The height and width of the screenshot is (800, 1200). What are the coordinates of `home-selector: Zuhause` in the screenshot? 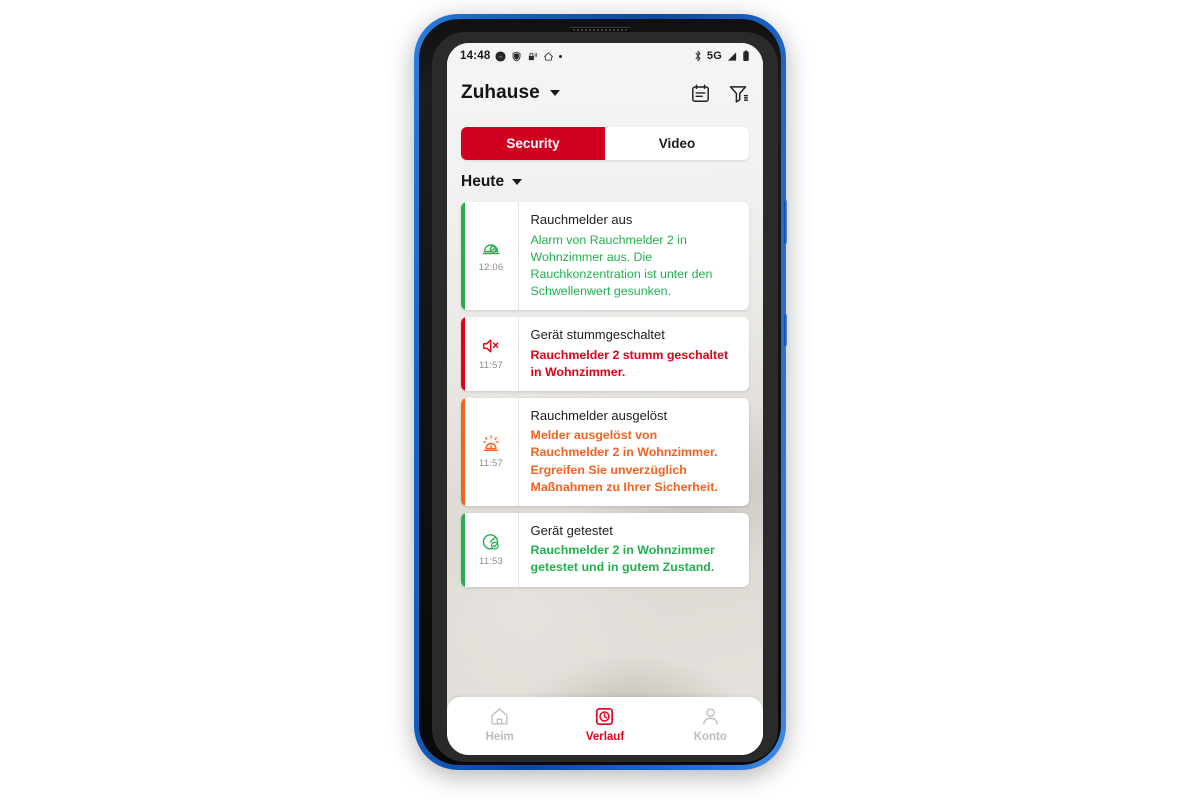 It's located at (510, 93).